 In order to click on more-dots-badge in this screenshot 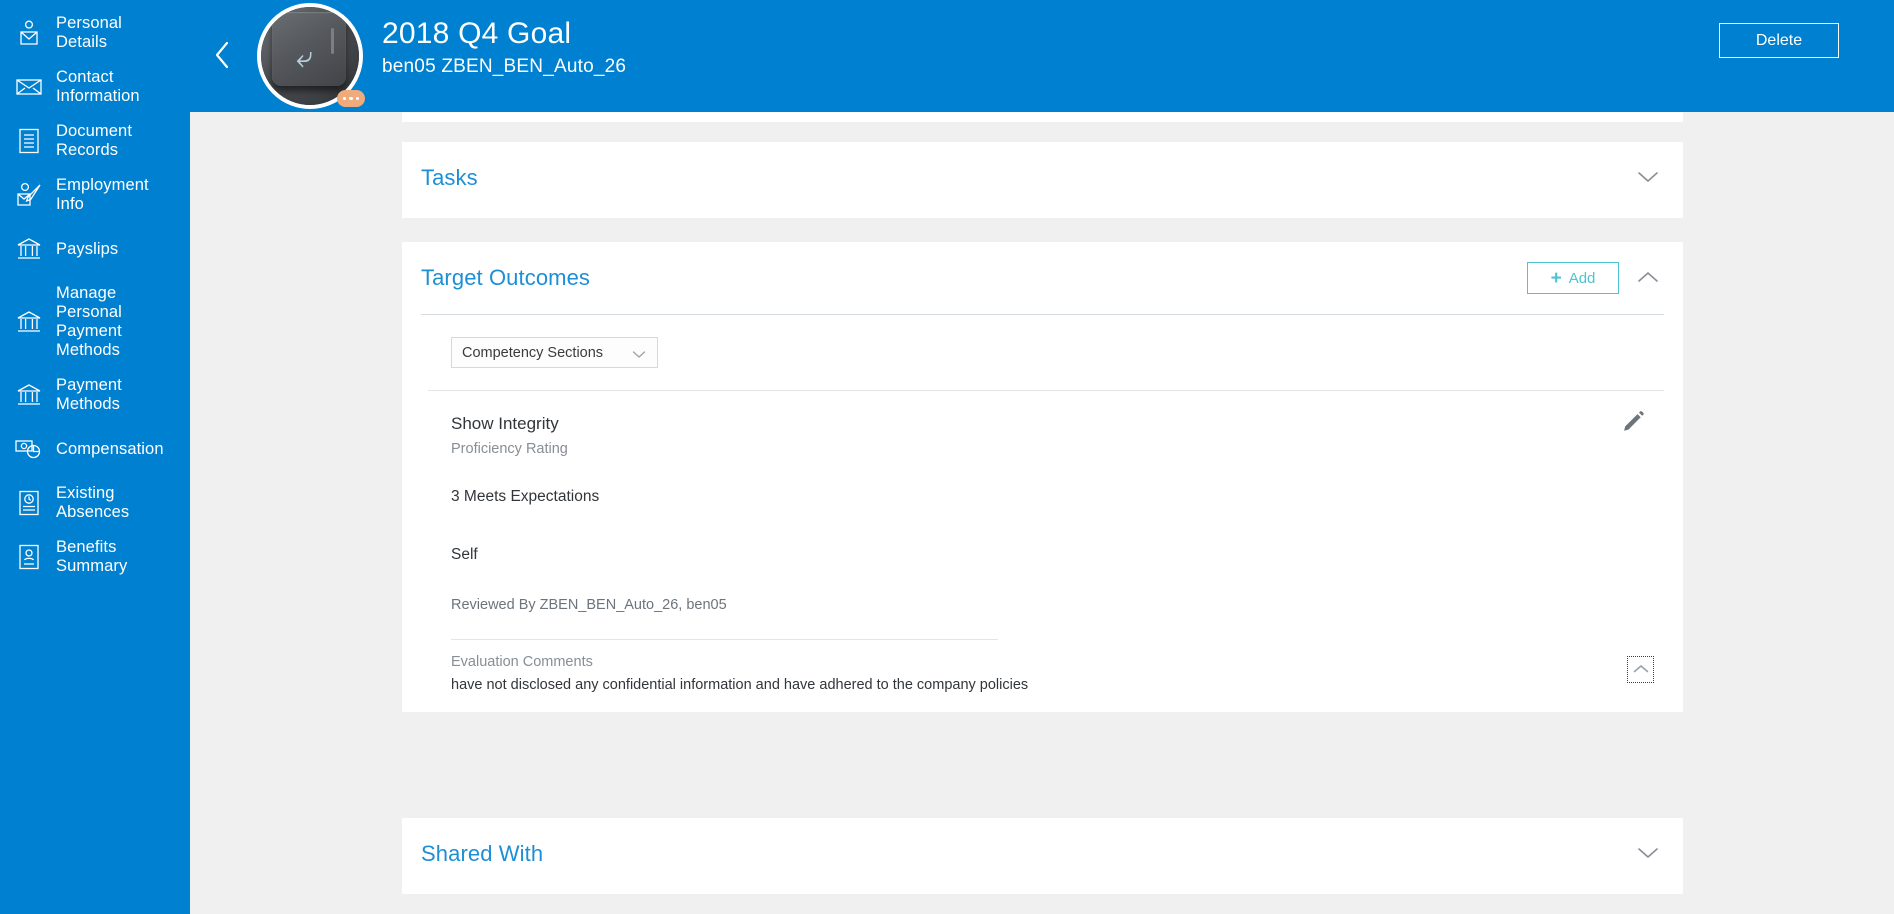, I will do `click(351, 98)`.